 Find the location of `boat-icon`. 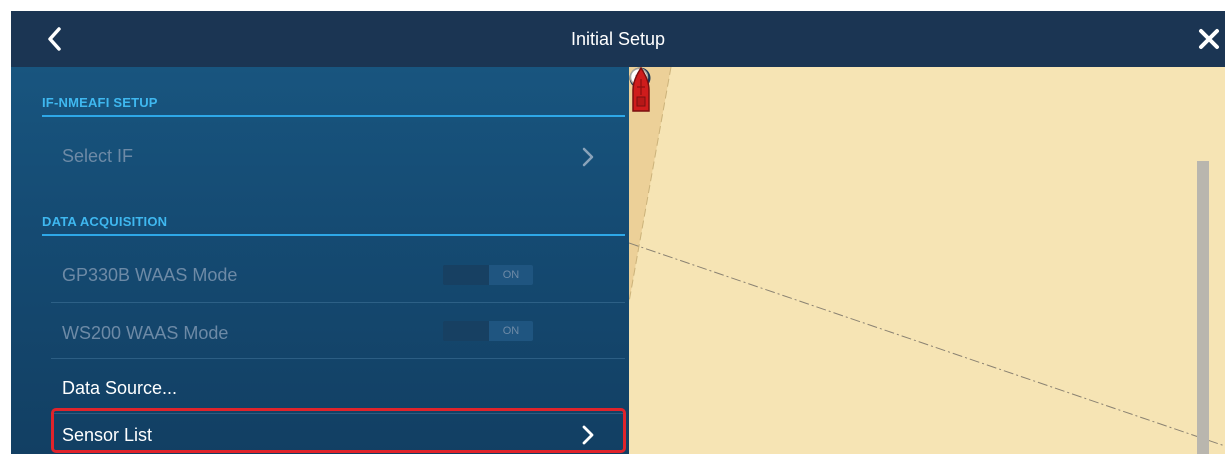

boat-icon is located at coordinates (641, 89).